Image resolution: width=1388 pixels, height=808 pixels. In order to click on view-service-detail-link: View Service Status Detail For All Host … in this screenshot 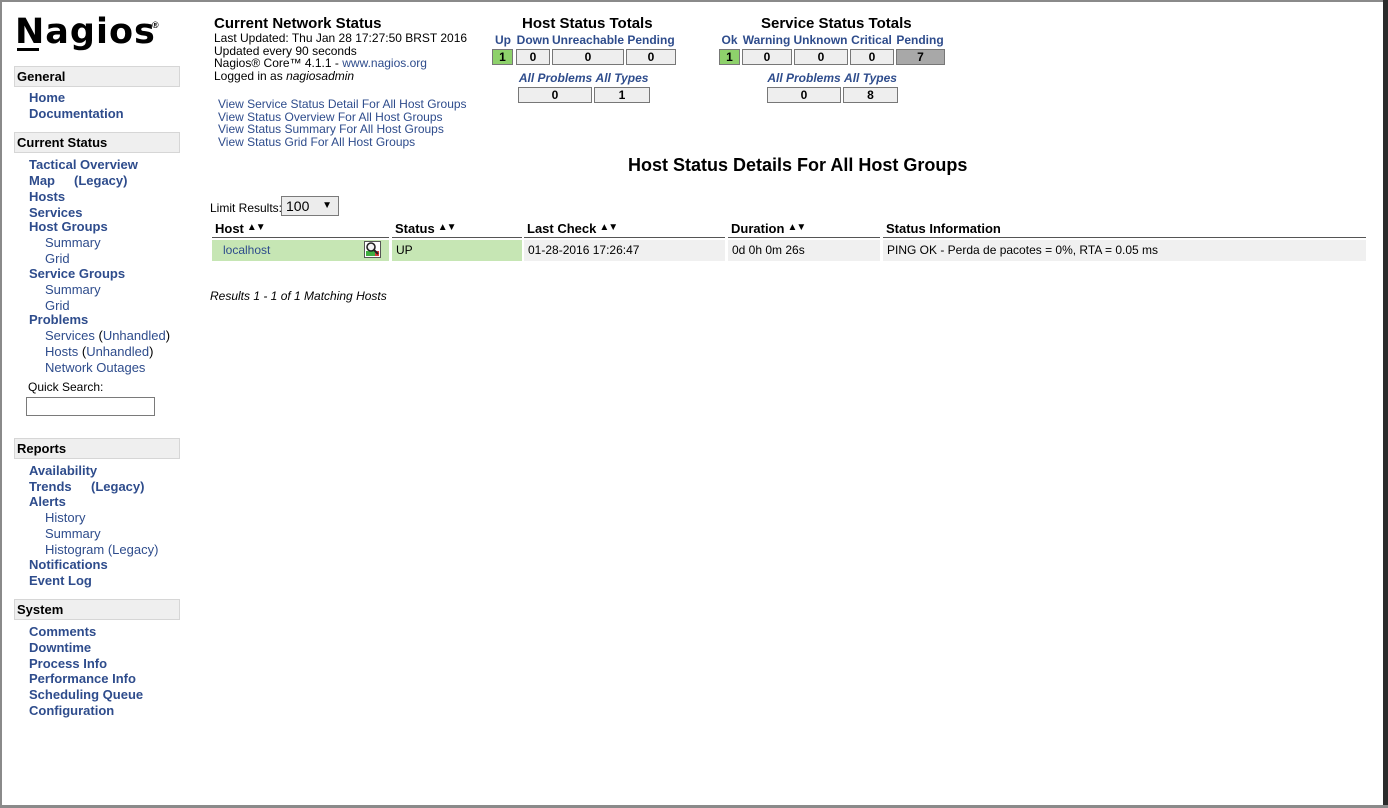, I will do `click(342, 104)`.